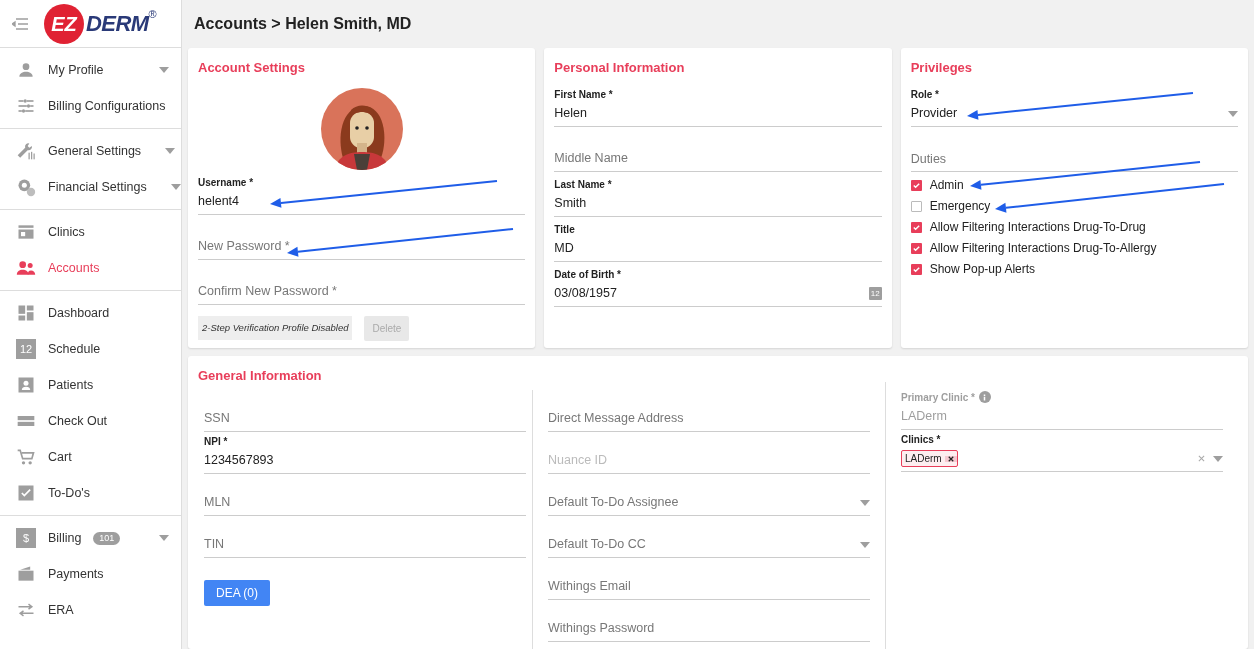 This screenshot has width=1254, height=649. I want to click on select-field: Default To-Do CC, so click(700, 544).